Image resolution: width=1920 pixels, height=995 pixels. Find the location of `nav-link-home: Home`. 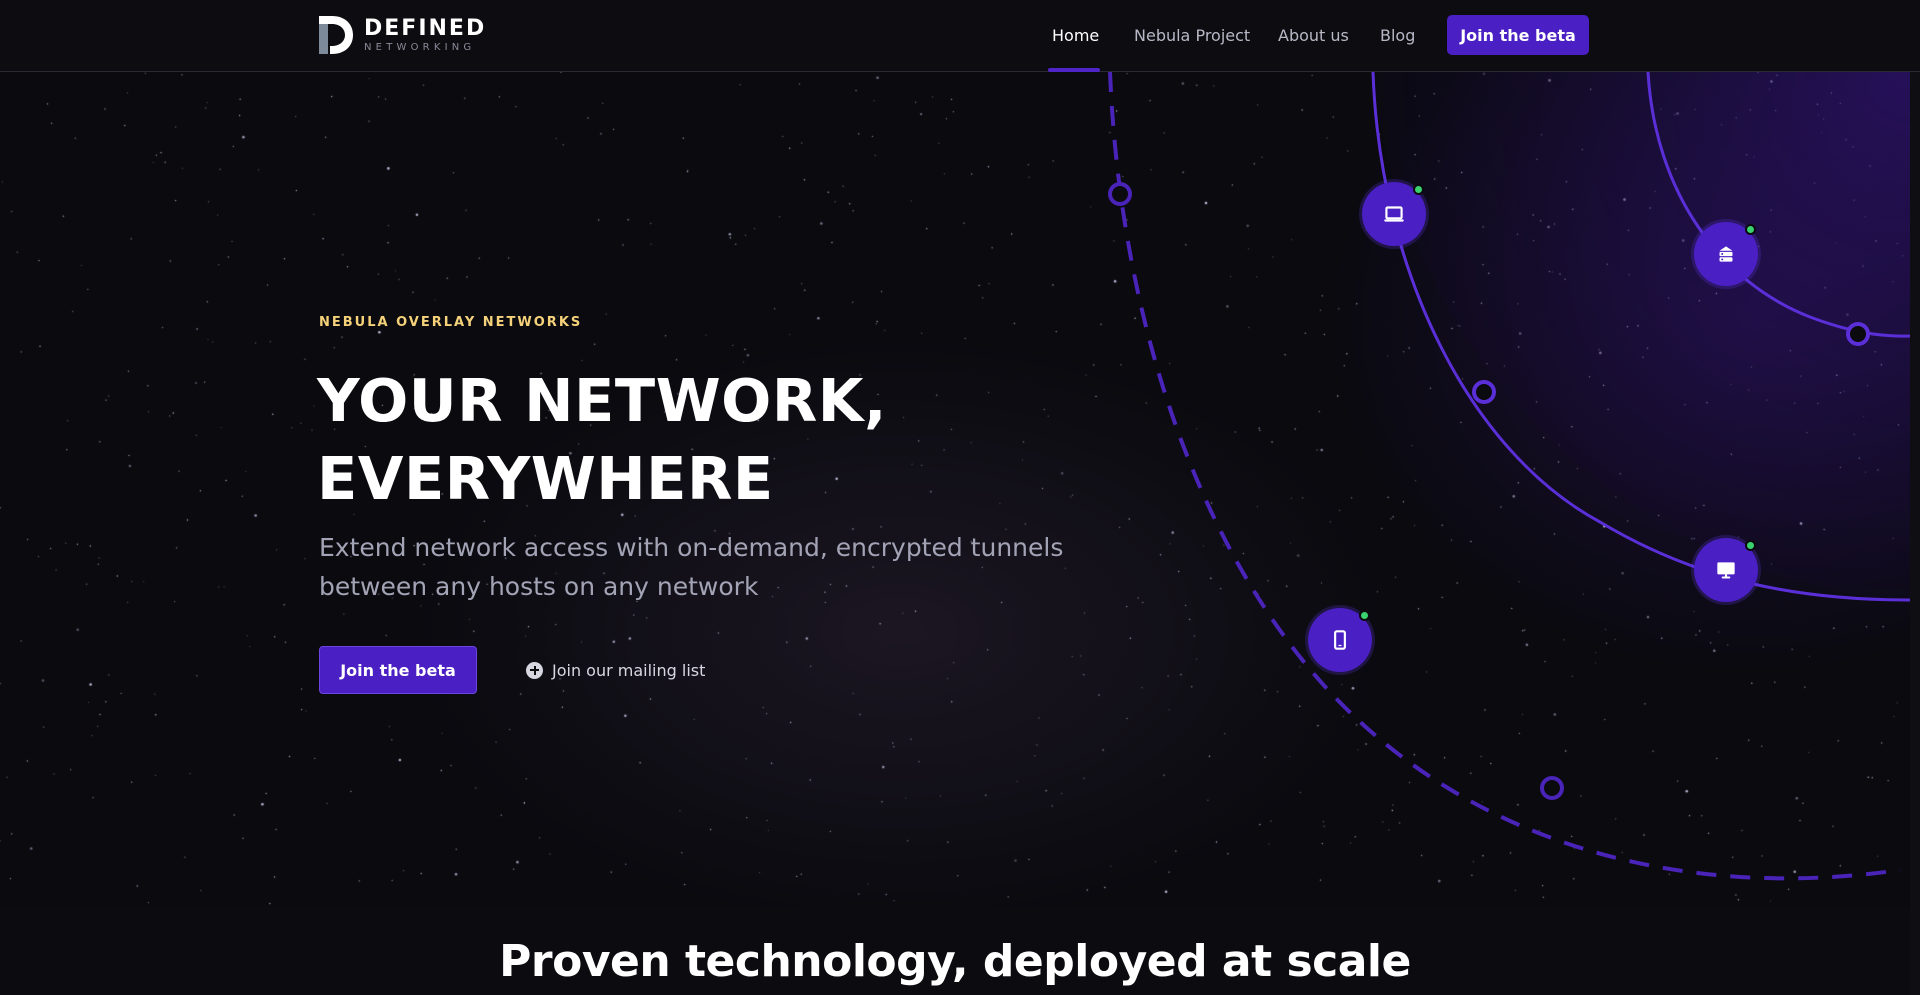

nav-link-home: Home is located at coordinates (1075, 36).